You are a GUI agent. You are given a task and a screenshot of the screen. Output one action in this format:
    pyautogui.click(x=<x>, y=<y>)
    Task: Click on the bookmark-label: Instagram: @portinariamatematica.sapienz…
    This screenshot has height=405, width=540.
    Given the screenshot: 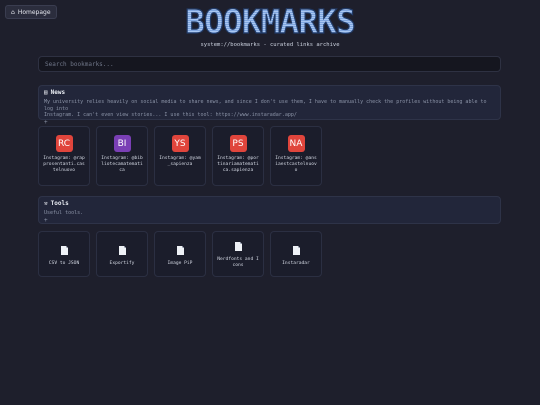 What is the action you would take?
    pyautogui.click(x=238, y=164)
    